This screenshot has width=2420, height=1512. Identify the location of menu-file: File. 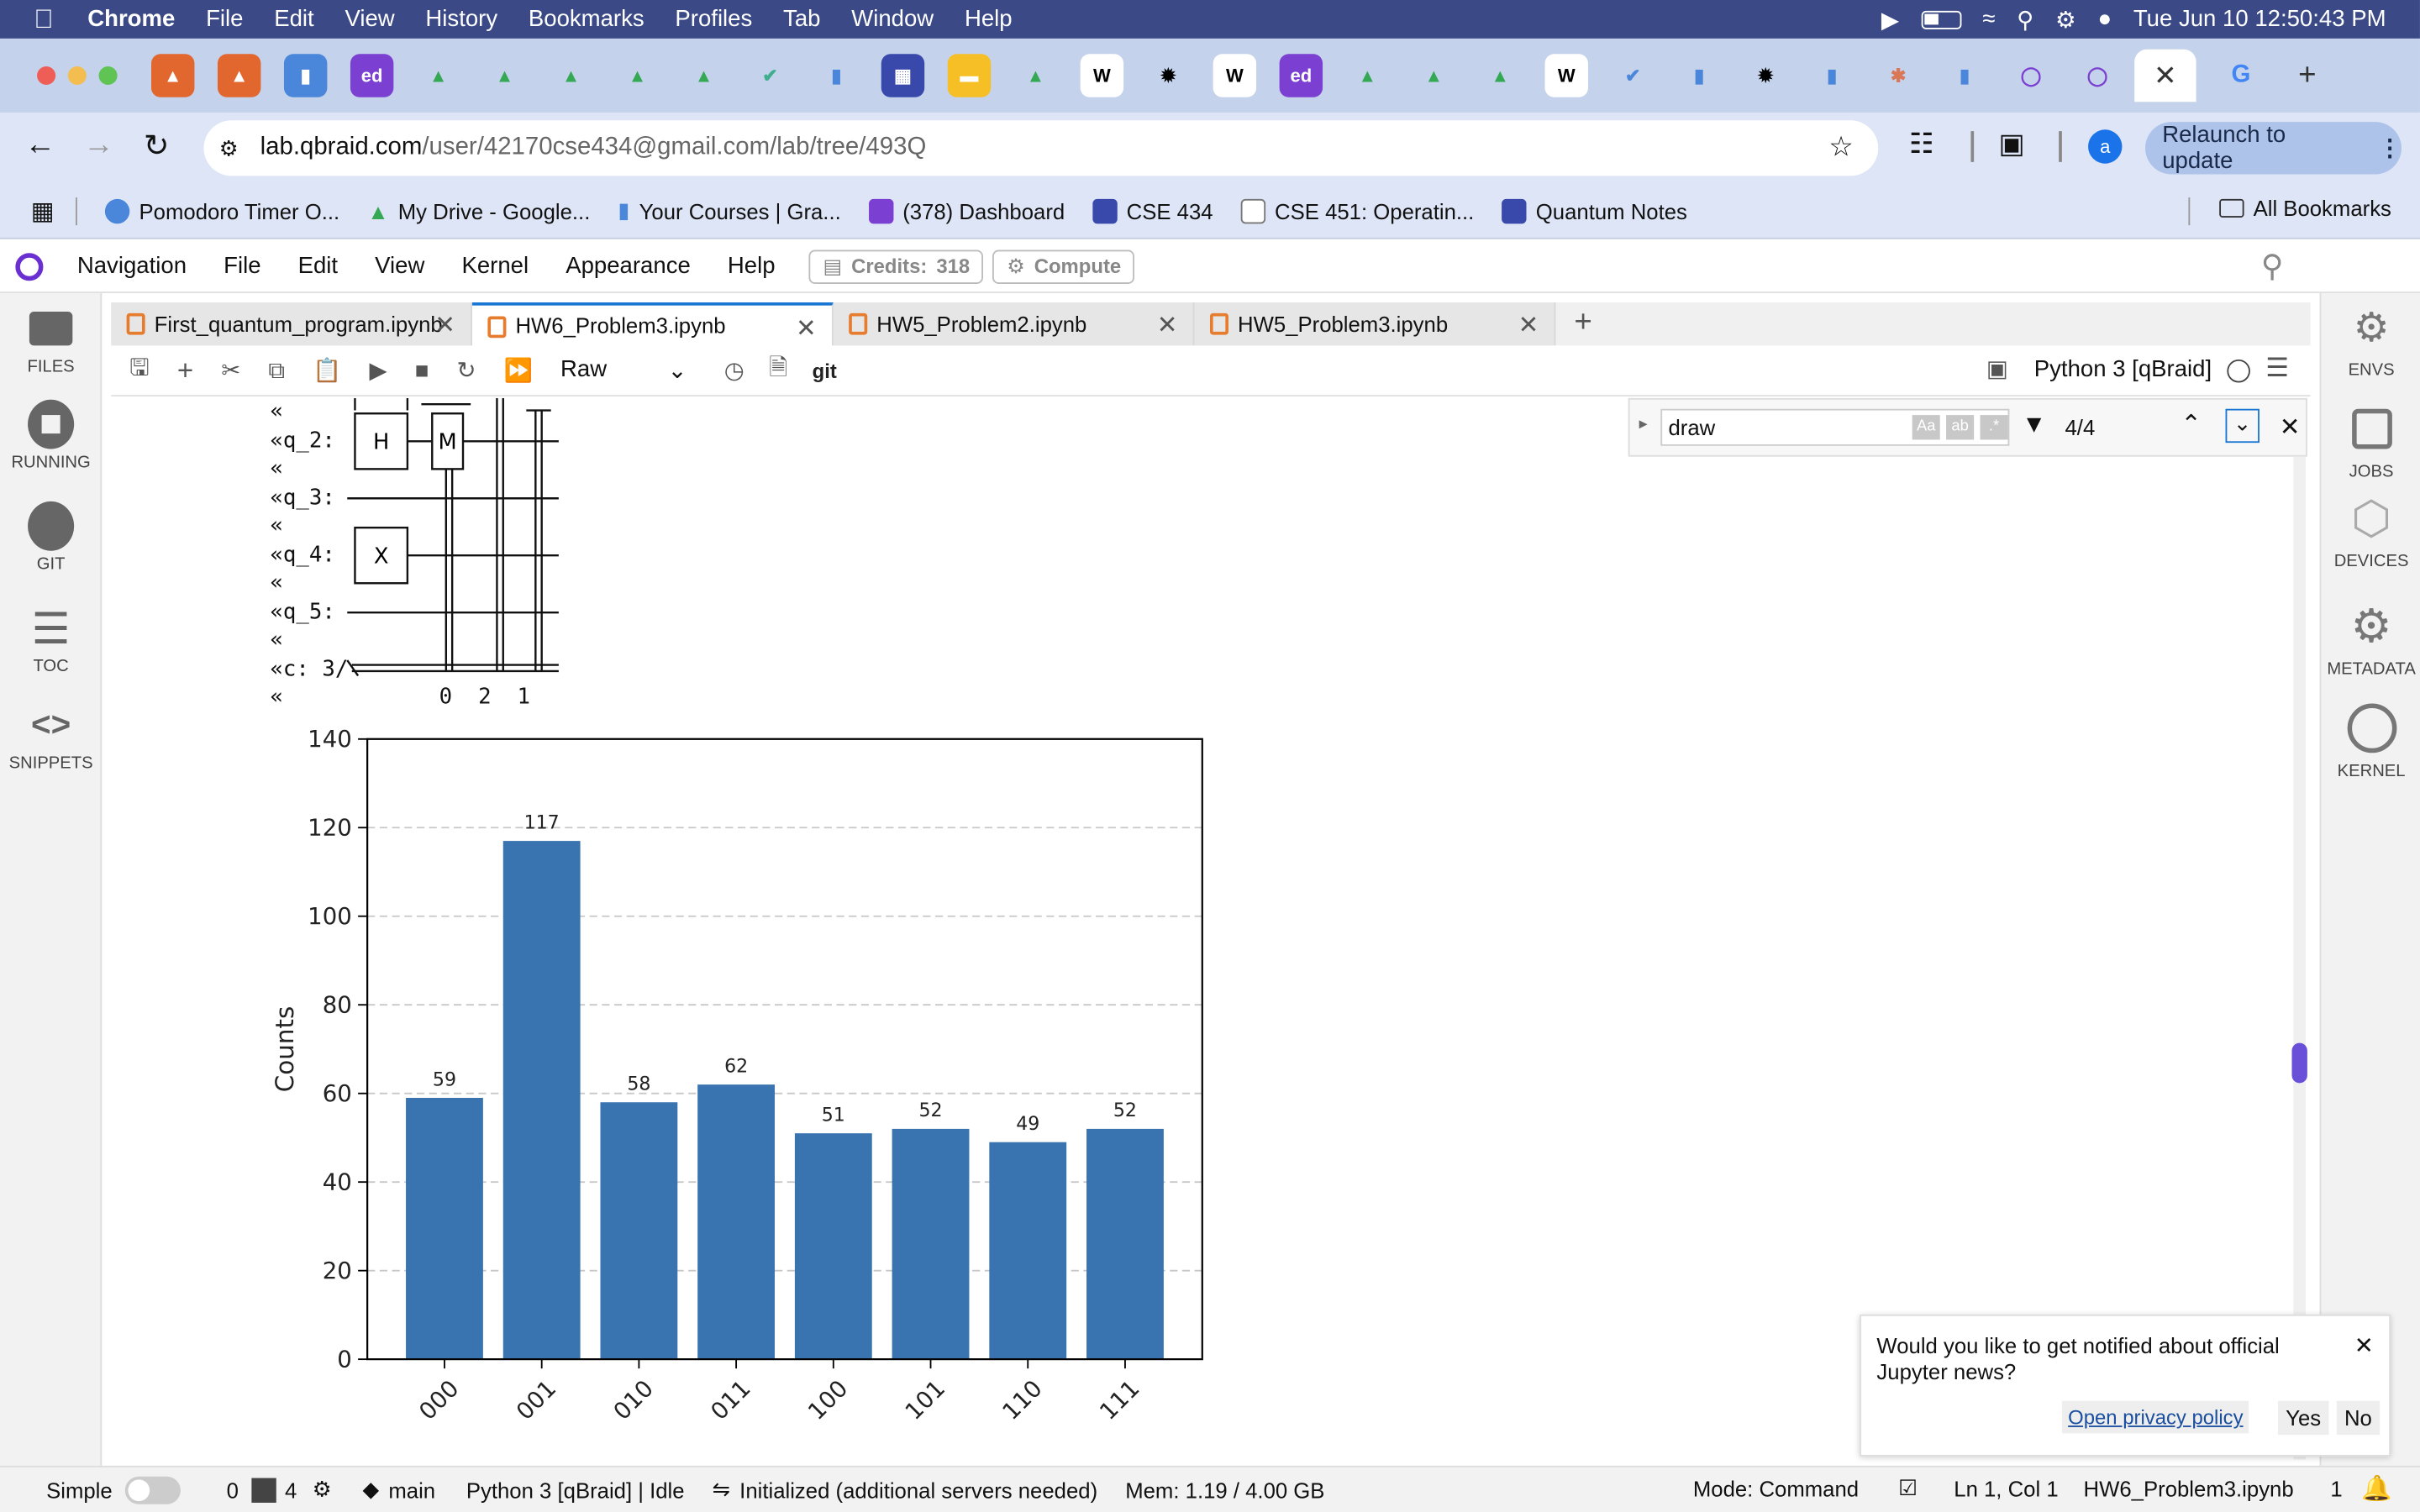
(225, 19).